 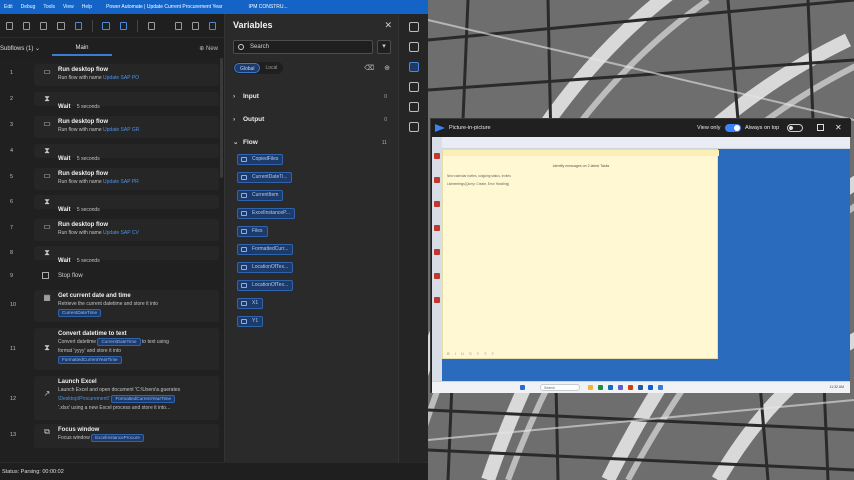 I want to click on flow-name-link: Update SAP PO, so click(x=121, y=78).